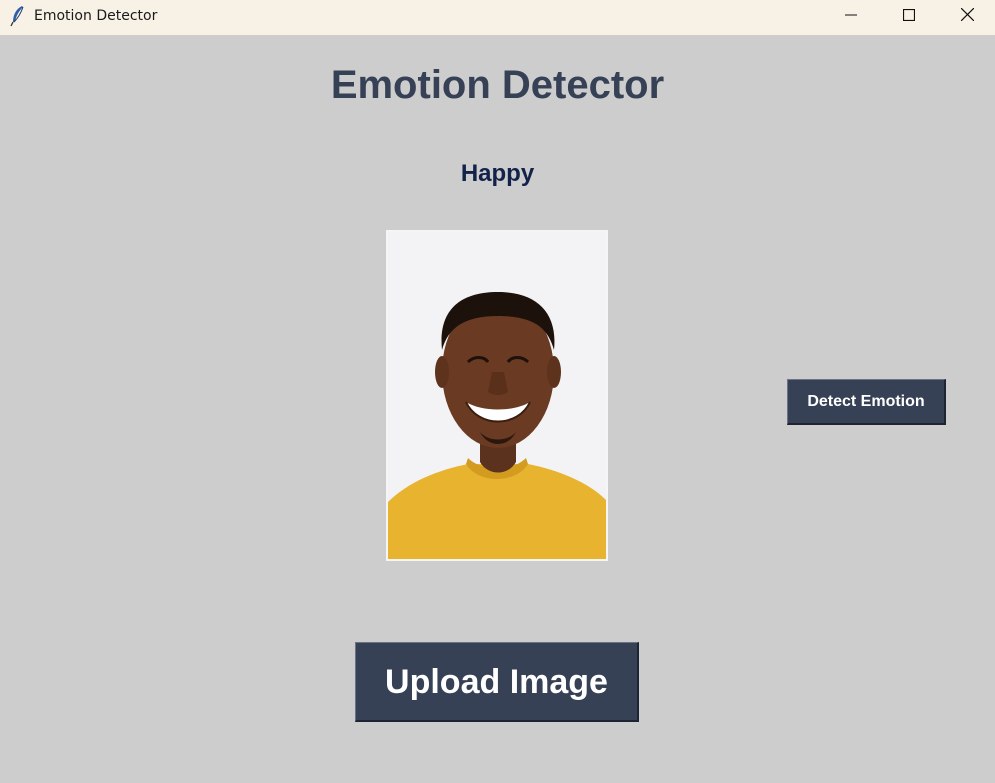 This screenshot has width=995, height=783. I want to click on minimize-button, so click(851, 16).